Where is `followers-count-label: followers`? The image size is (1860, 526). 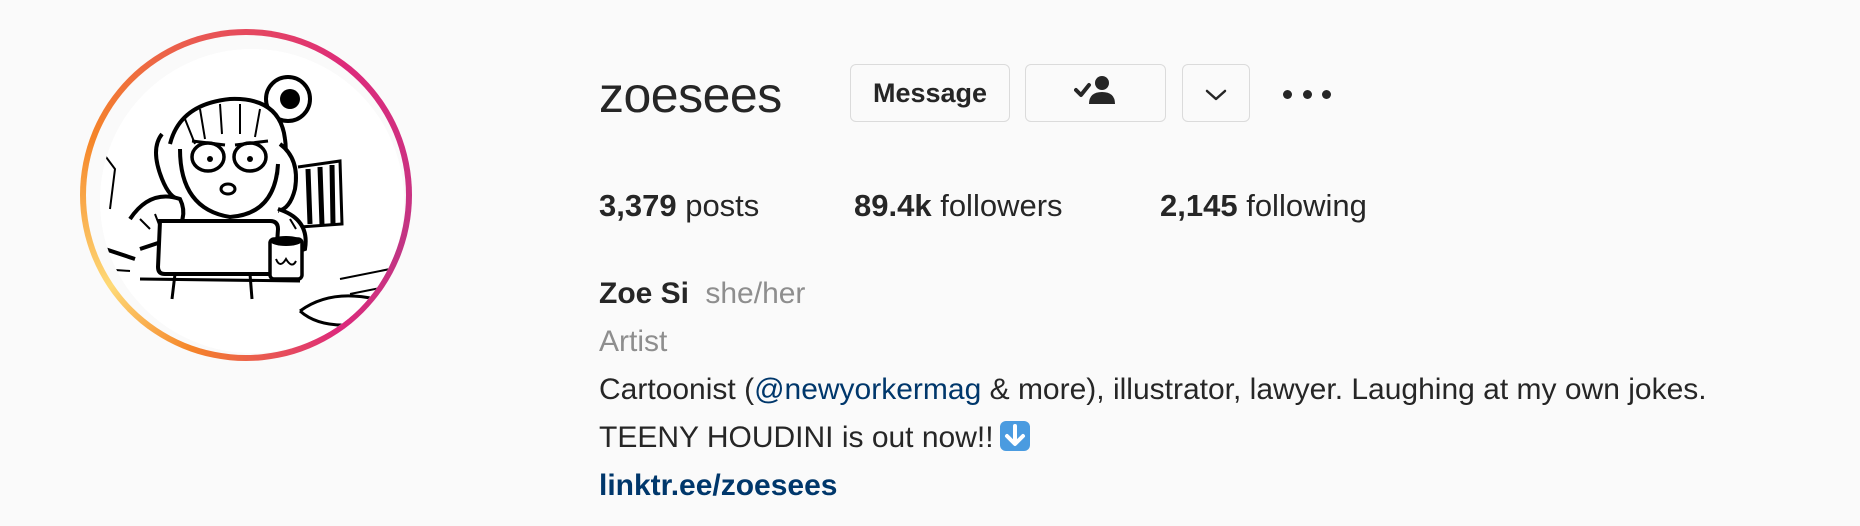
followers-count-label: followers is located at coordinates (1001, 205).